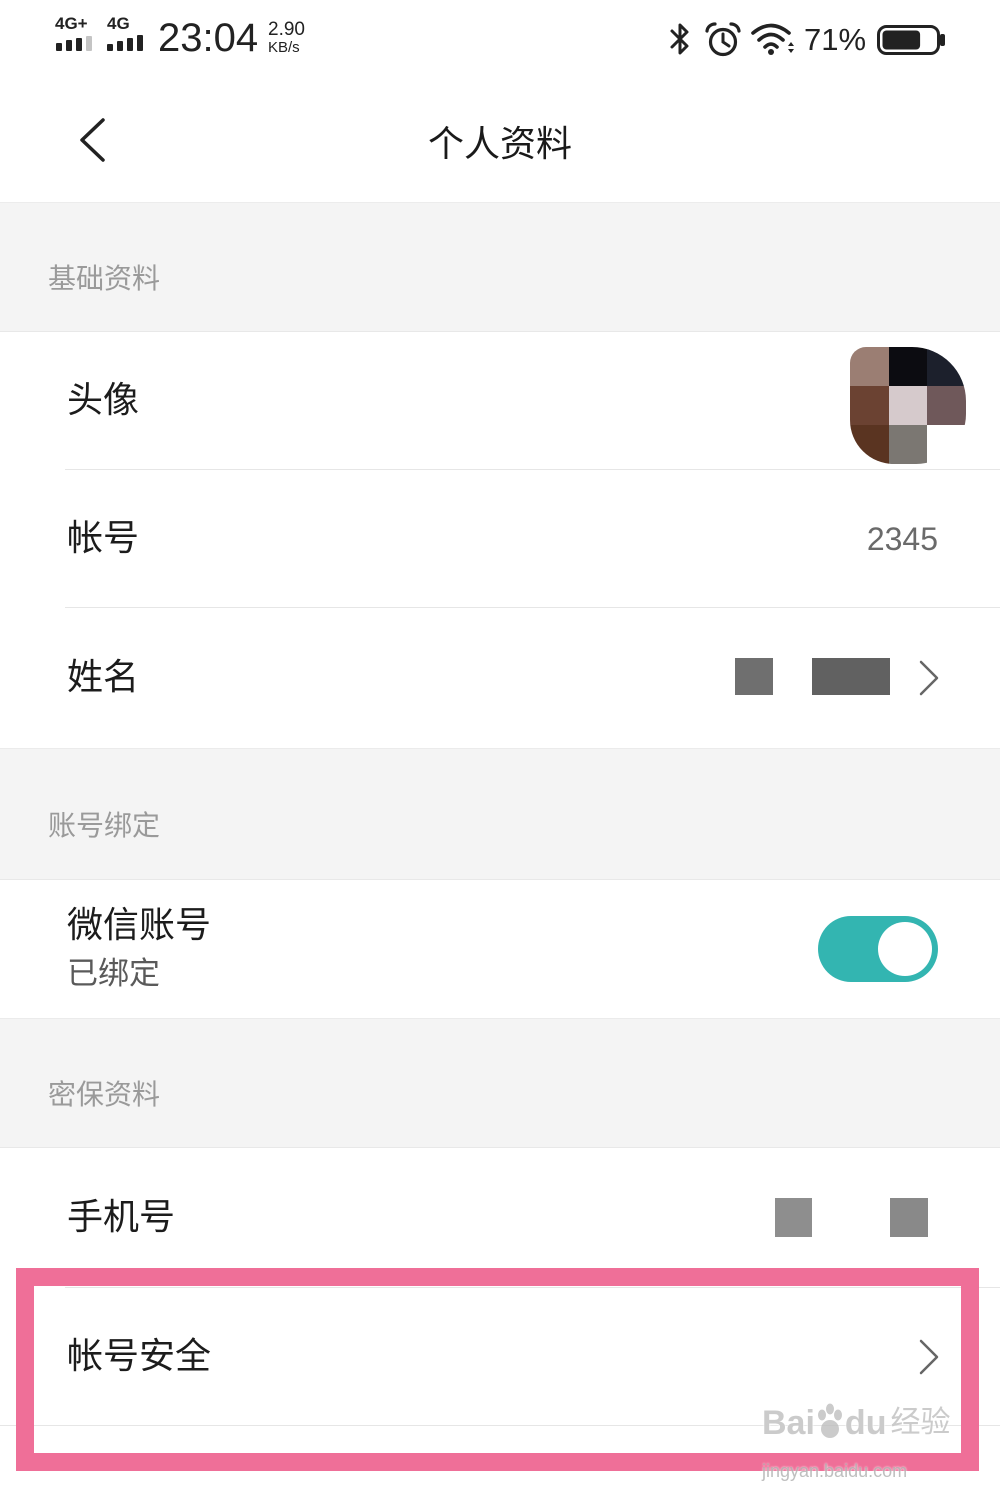 Image resolution: width=1000 pixels, height=1509 pixels. I want to click on avatar-label: 头像, so click(103, 400).